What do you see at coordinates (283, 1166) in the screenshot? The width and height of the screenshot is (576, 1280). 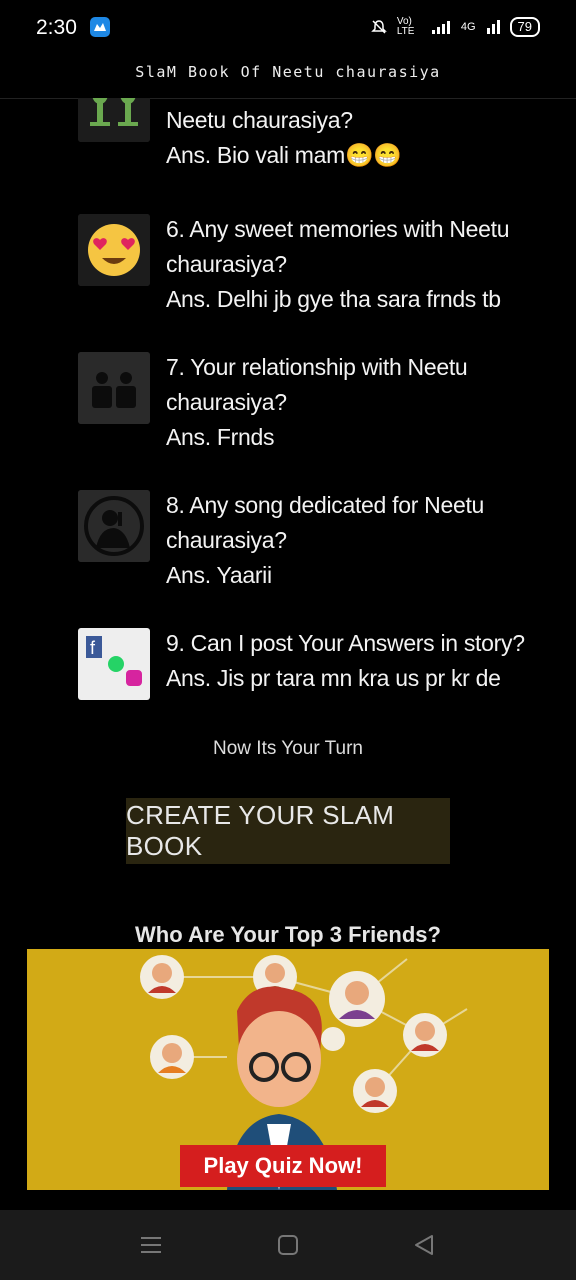 I see `play-quiz-button: Play Quiz Now!` at bounding box center [283, 1166].